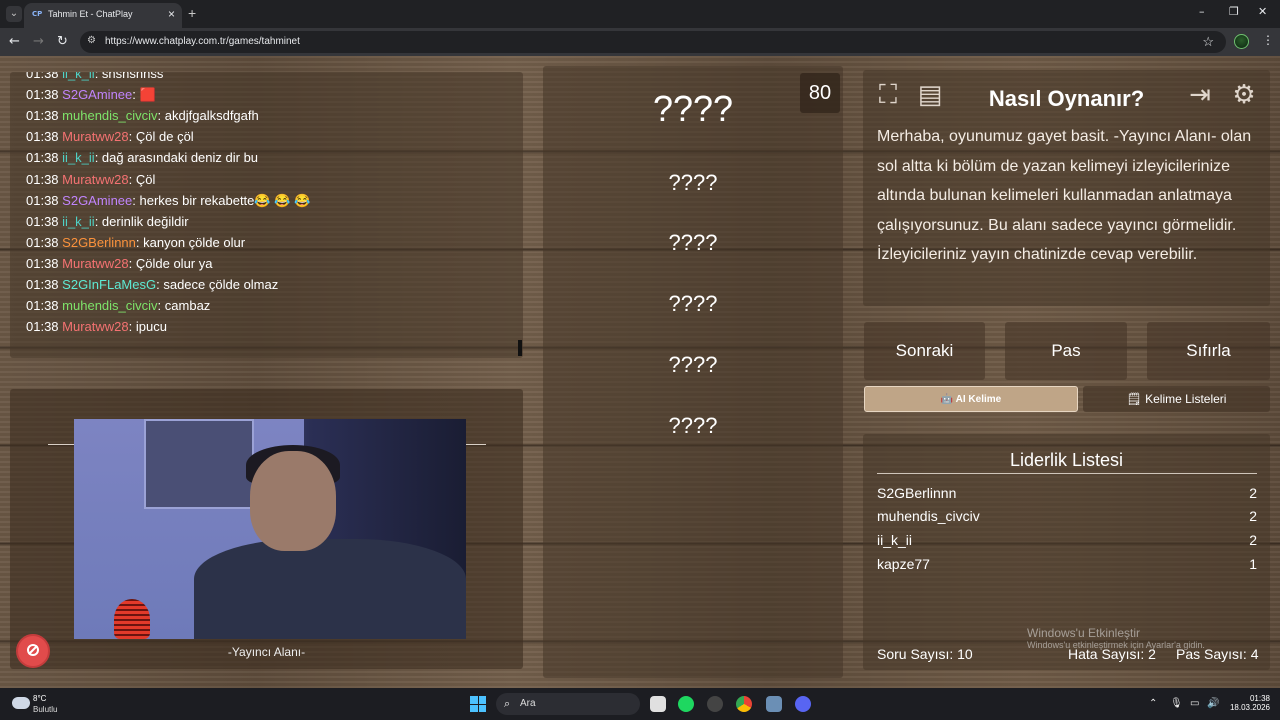 This screenshot has height=720, width=1280. I want to click on browser-tab: CP Tahmin Et - ChatPlay ×, so click(103, 15).